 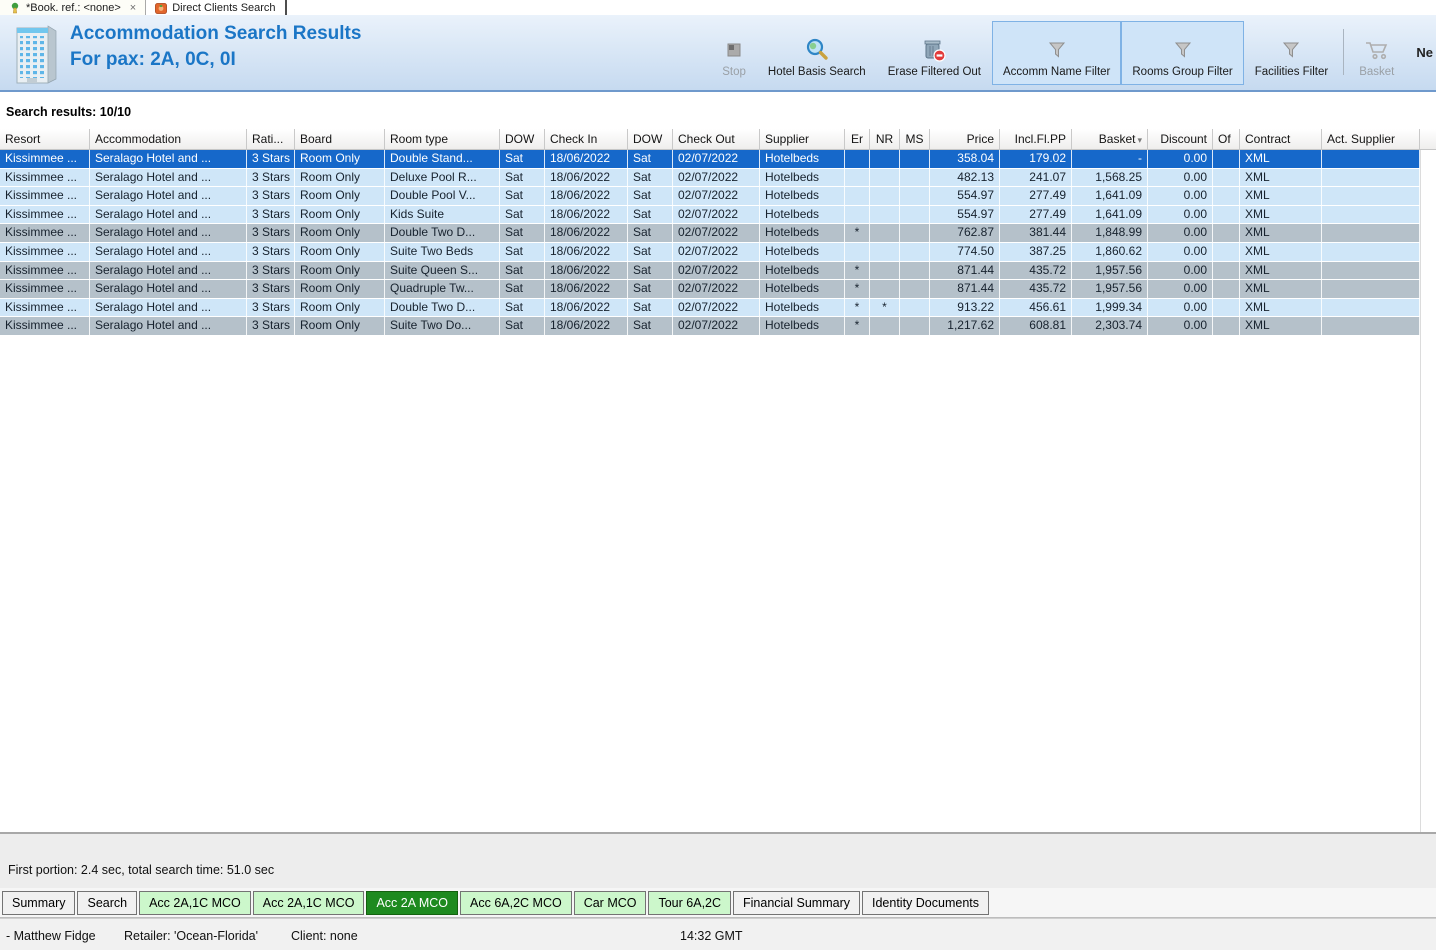 What do you see at coordinates (802, 139) in the screenshot?
I see `column-header-supplier: Supplier` at bounding box center [802, 139].